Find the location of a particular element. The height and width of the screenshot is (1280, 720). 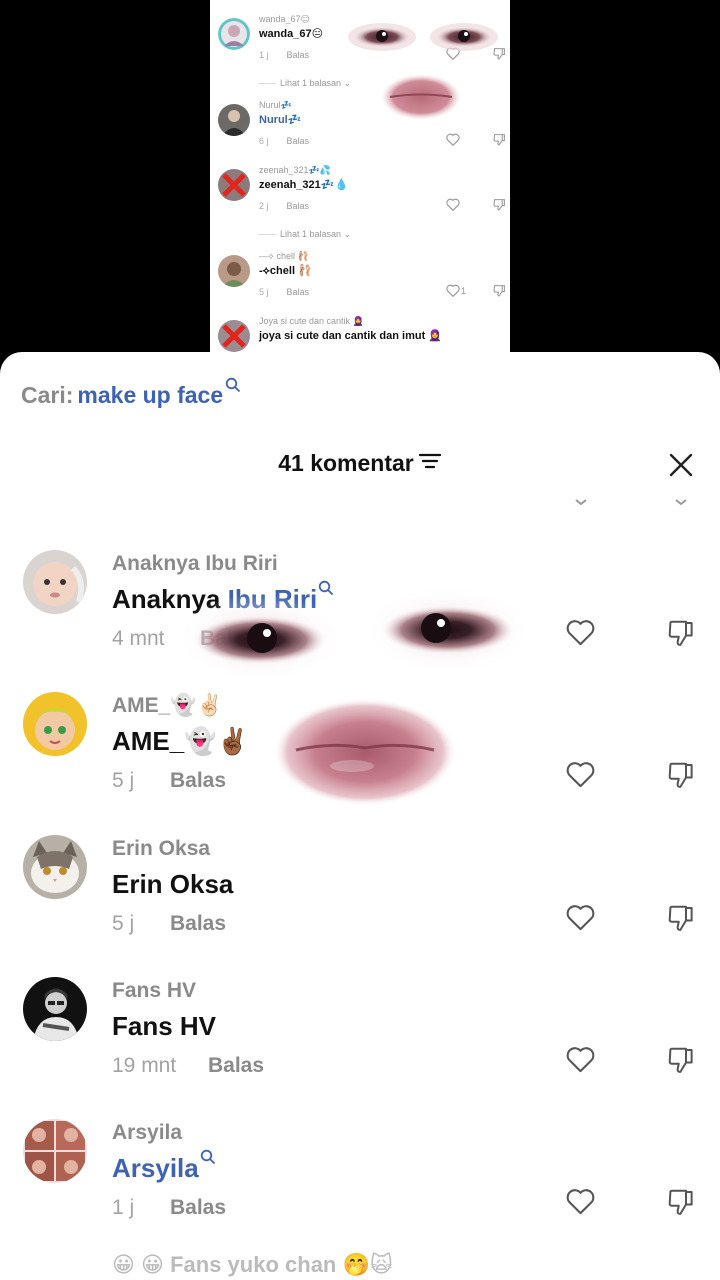

comment-text: AME_👻✌🏾 is located at coordinates (180, 741).